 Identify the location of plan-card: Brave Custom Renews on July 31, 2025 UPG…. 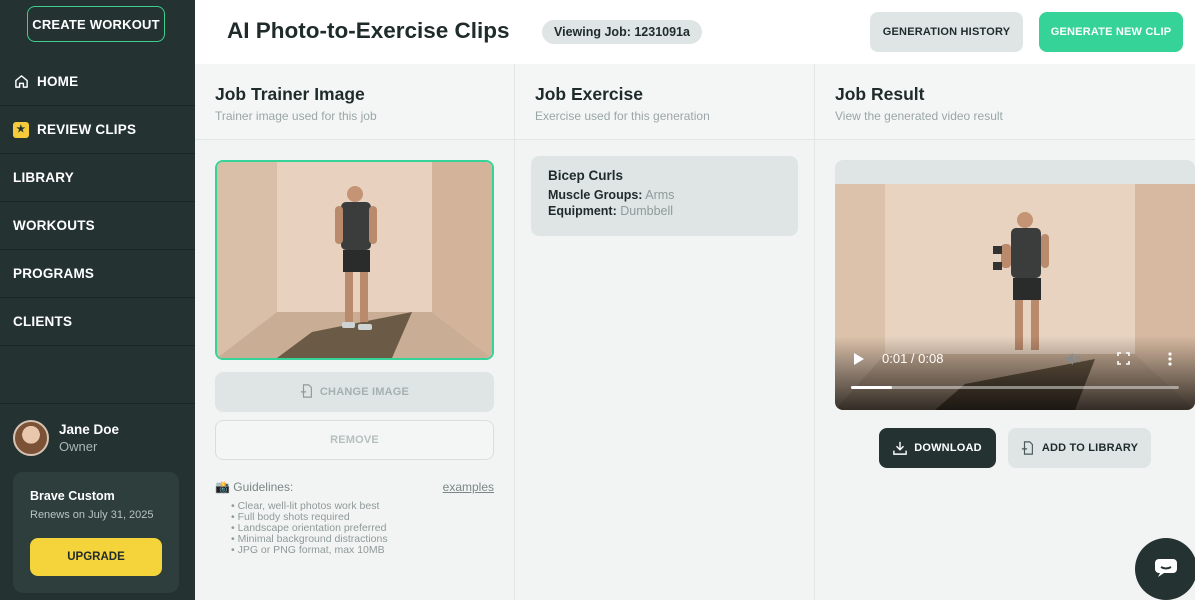
(96, 532).